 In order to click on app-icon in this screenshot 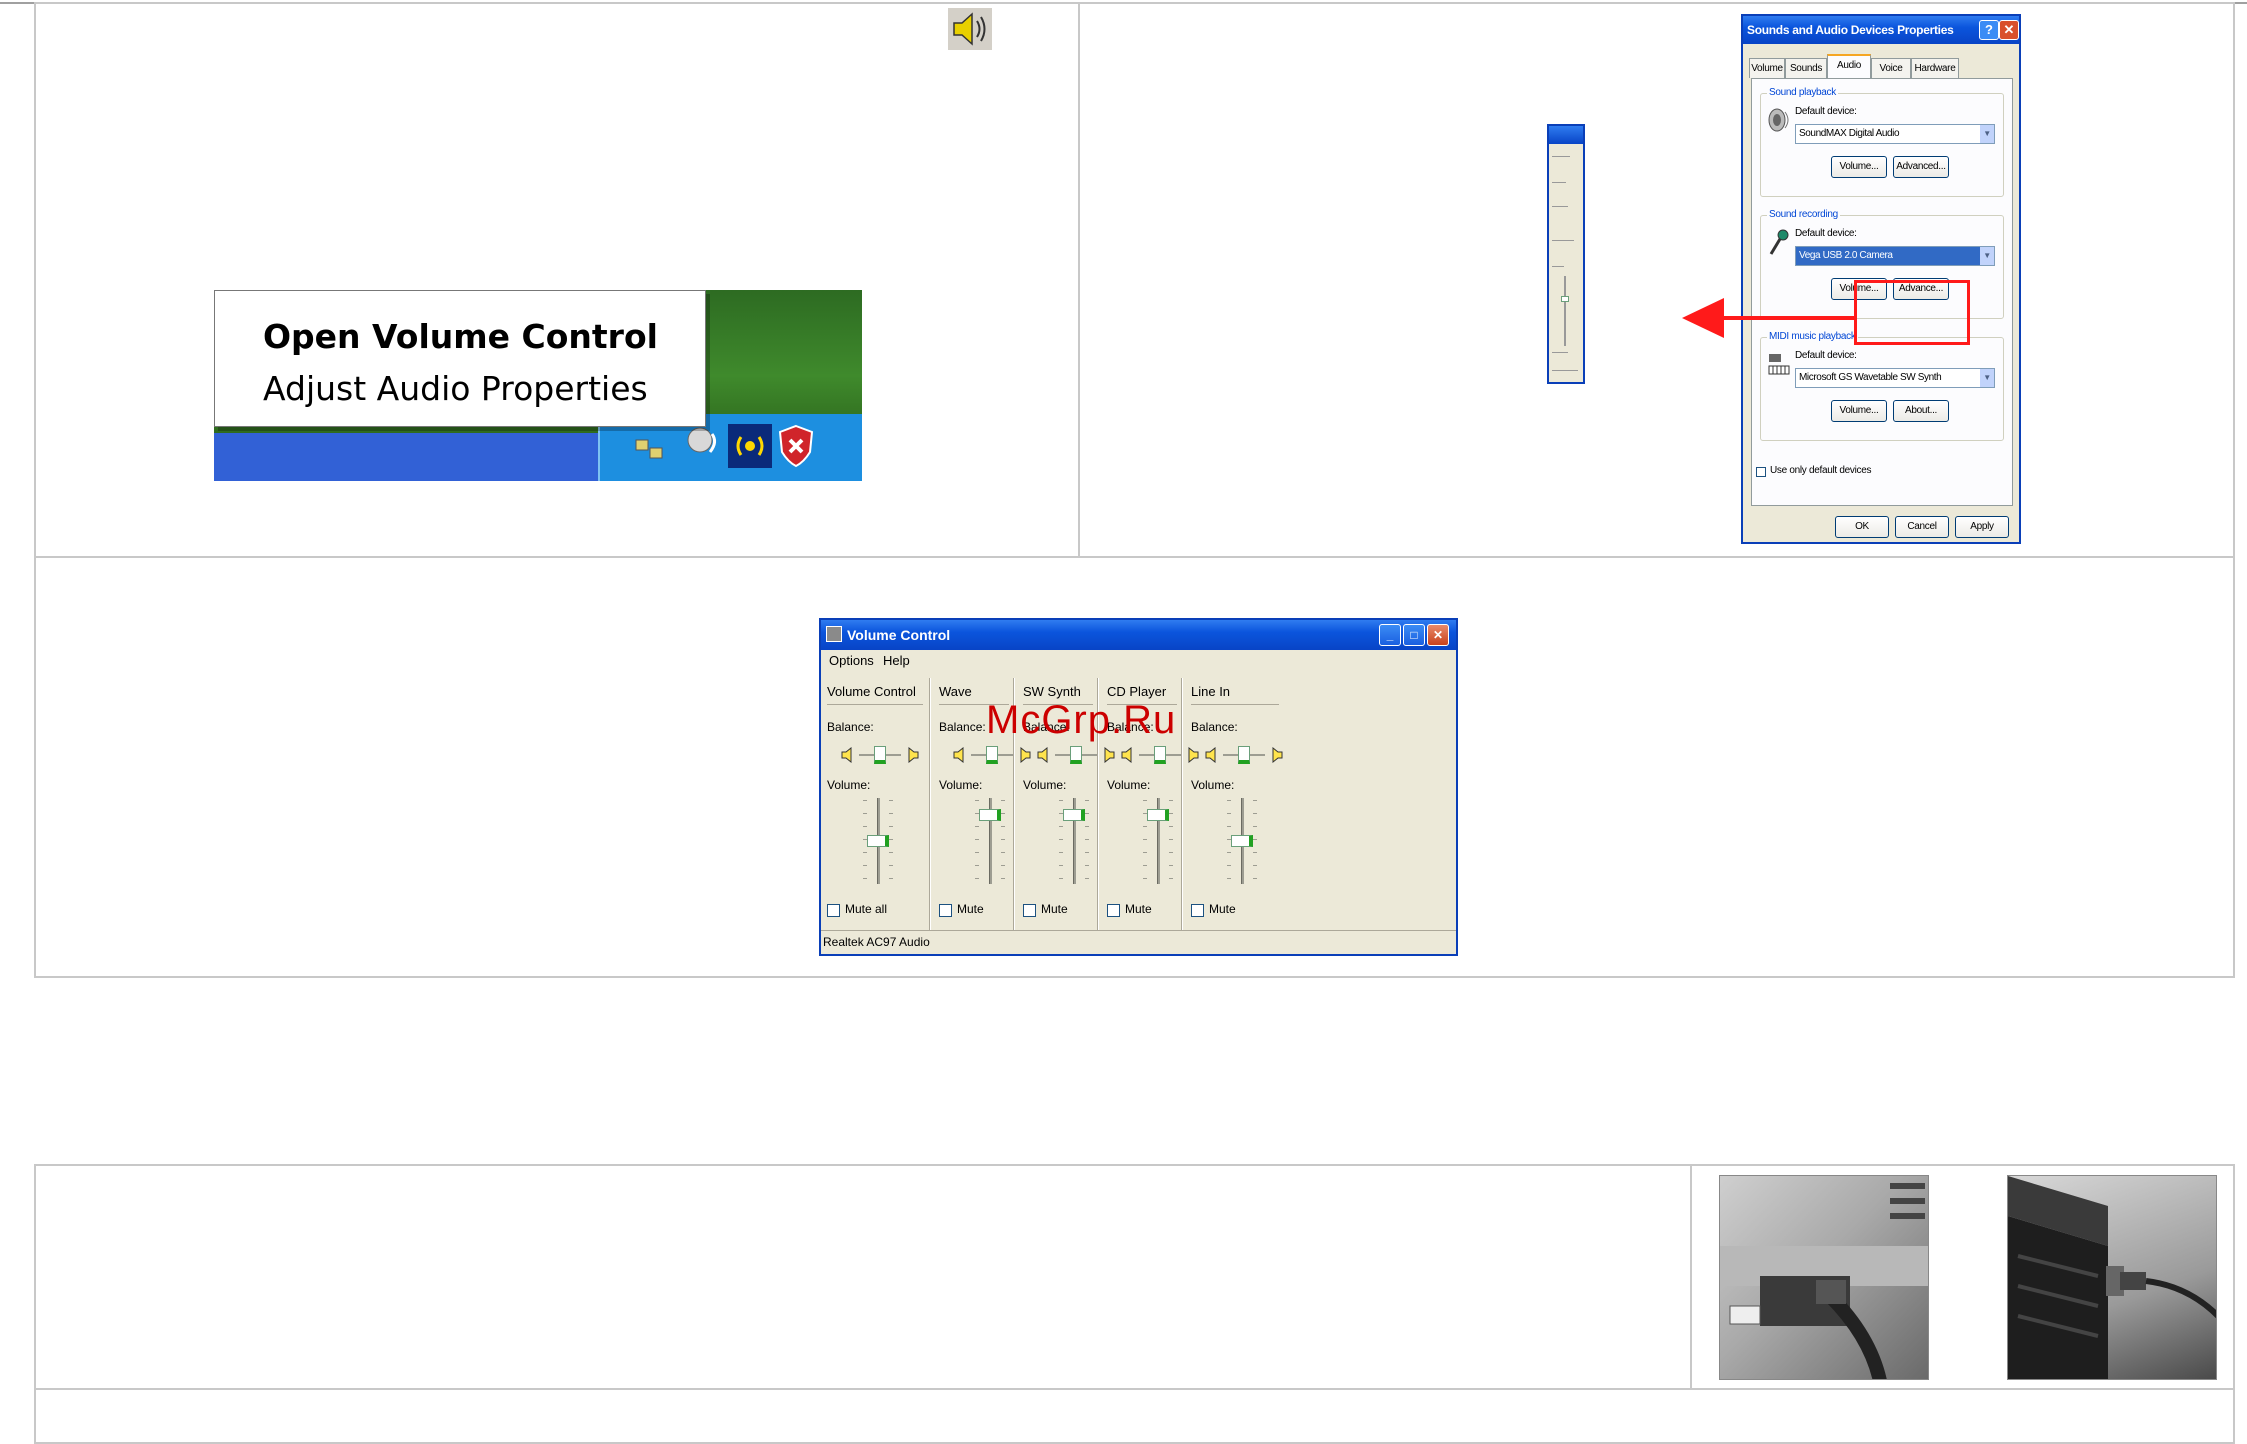, I will do `click(834, 634)`.